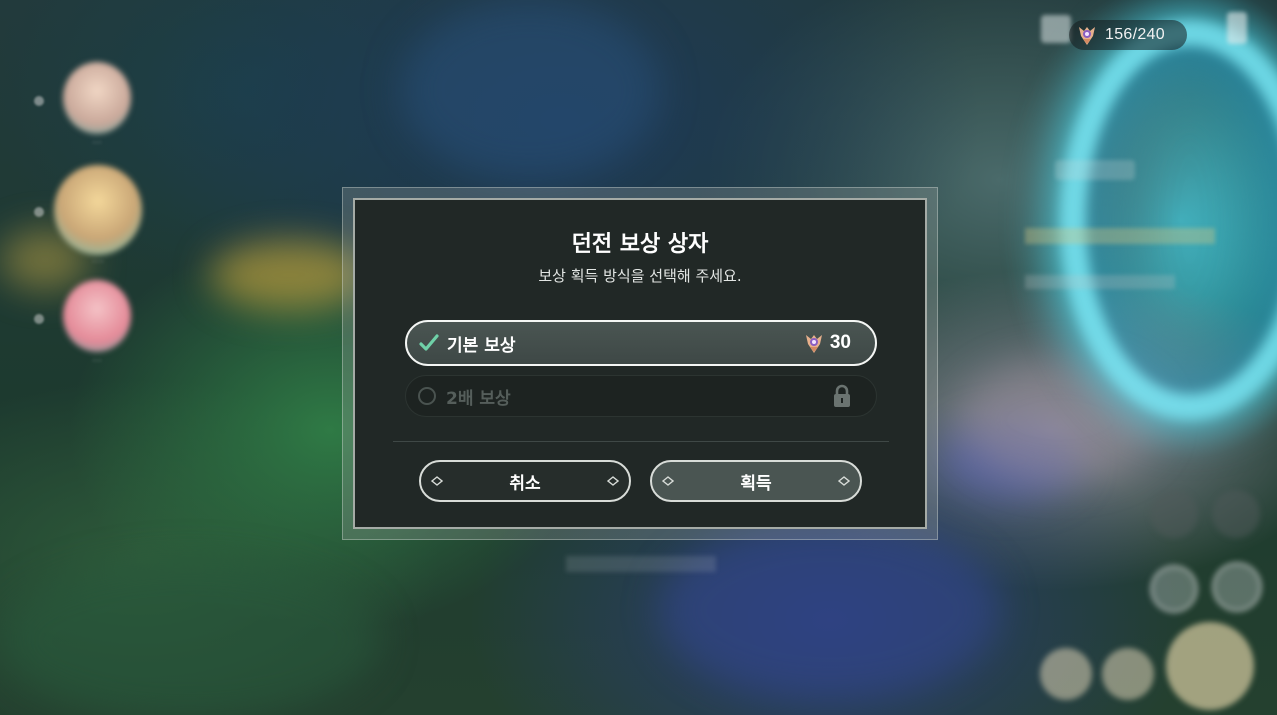 This screenshot has width=1277, height=715. What do you see at coordinates (842, 395) in the screenshot?
I see `lock-icon` at bounding box center [842, 395].